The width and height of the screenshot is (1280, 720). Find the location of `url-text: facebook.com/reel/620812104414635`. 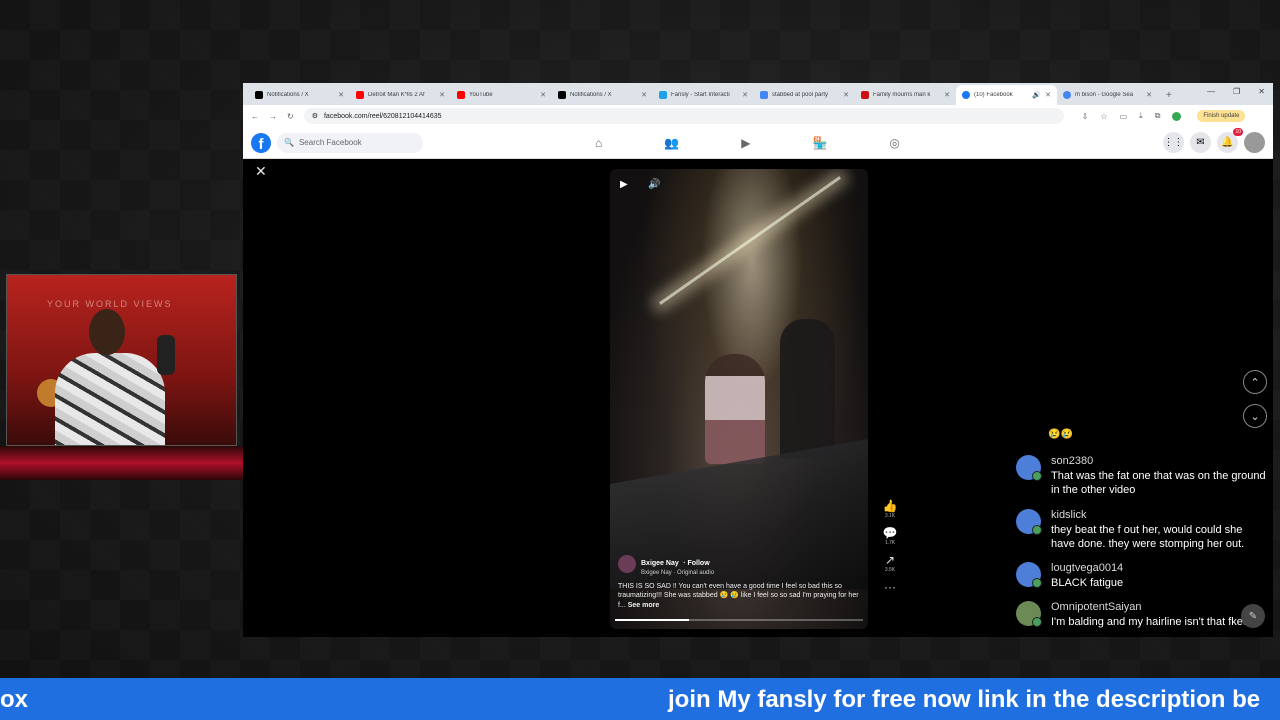

url-text: facebook.com/reel/620812104414635 is located at coordinates (382, 116).